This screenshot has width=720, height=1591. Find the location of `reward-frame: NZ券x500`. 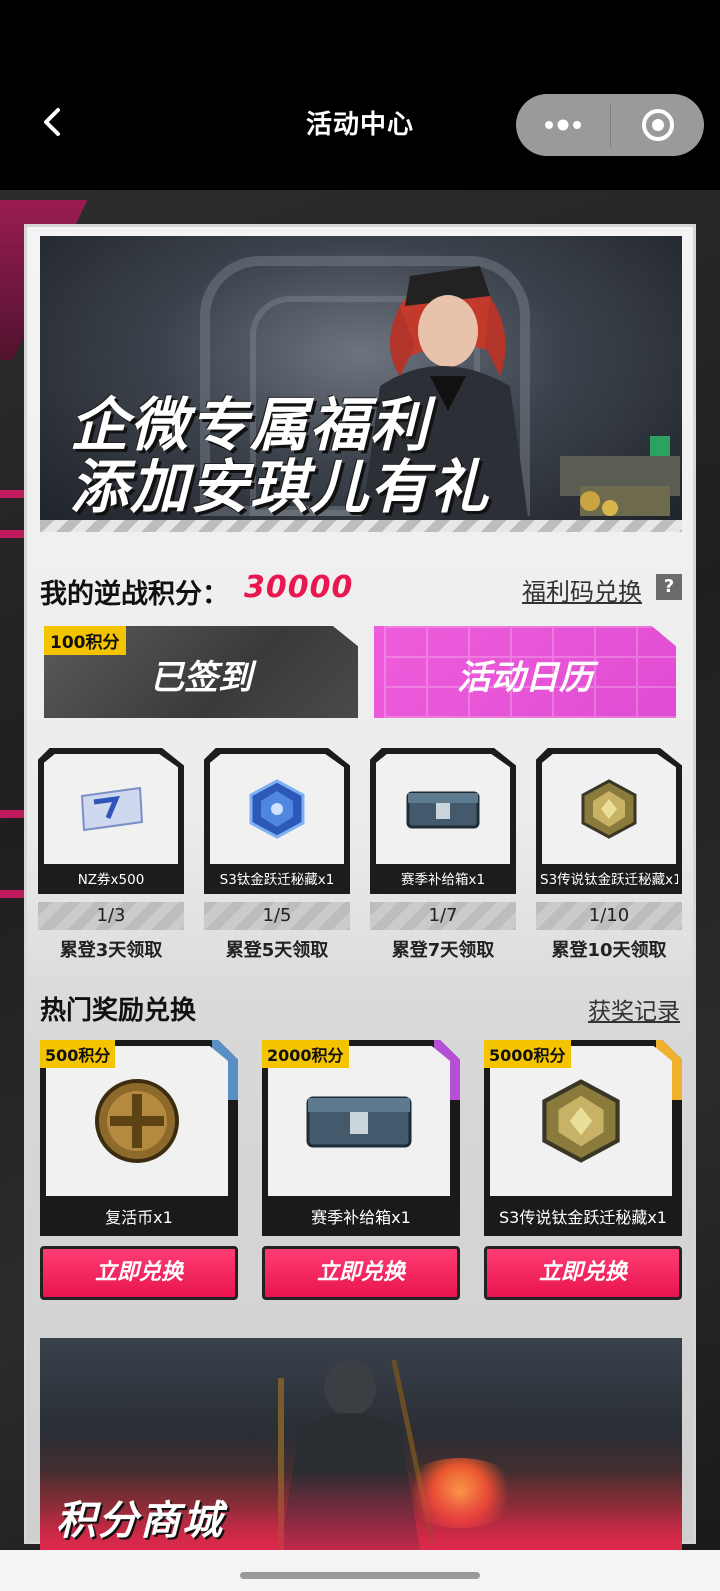

reward-frame: NZ券x500 is located at coordinates (111, 821).